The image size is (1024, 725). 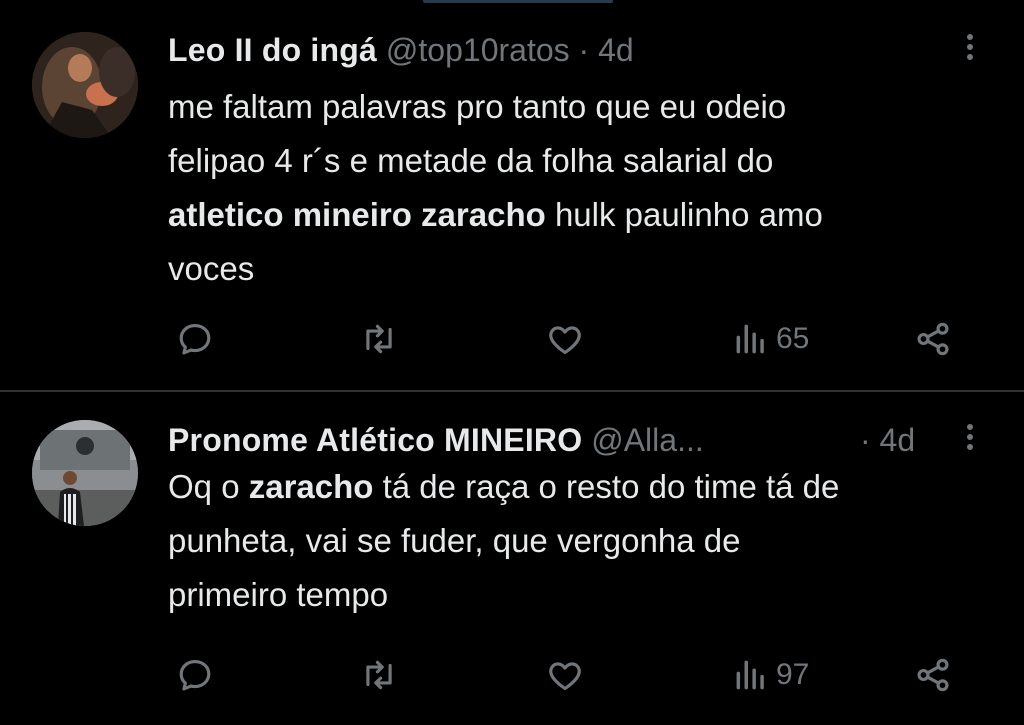 I want to click on tweet-header: Pronome Atlético MINEIRO @Alla... · 4d, so click(x=541, y=440).